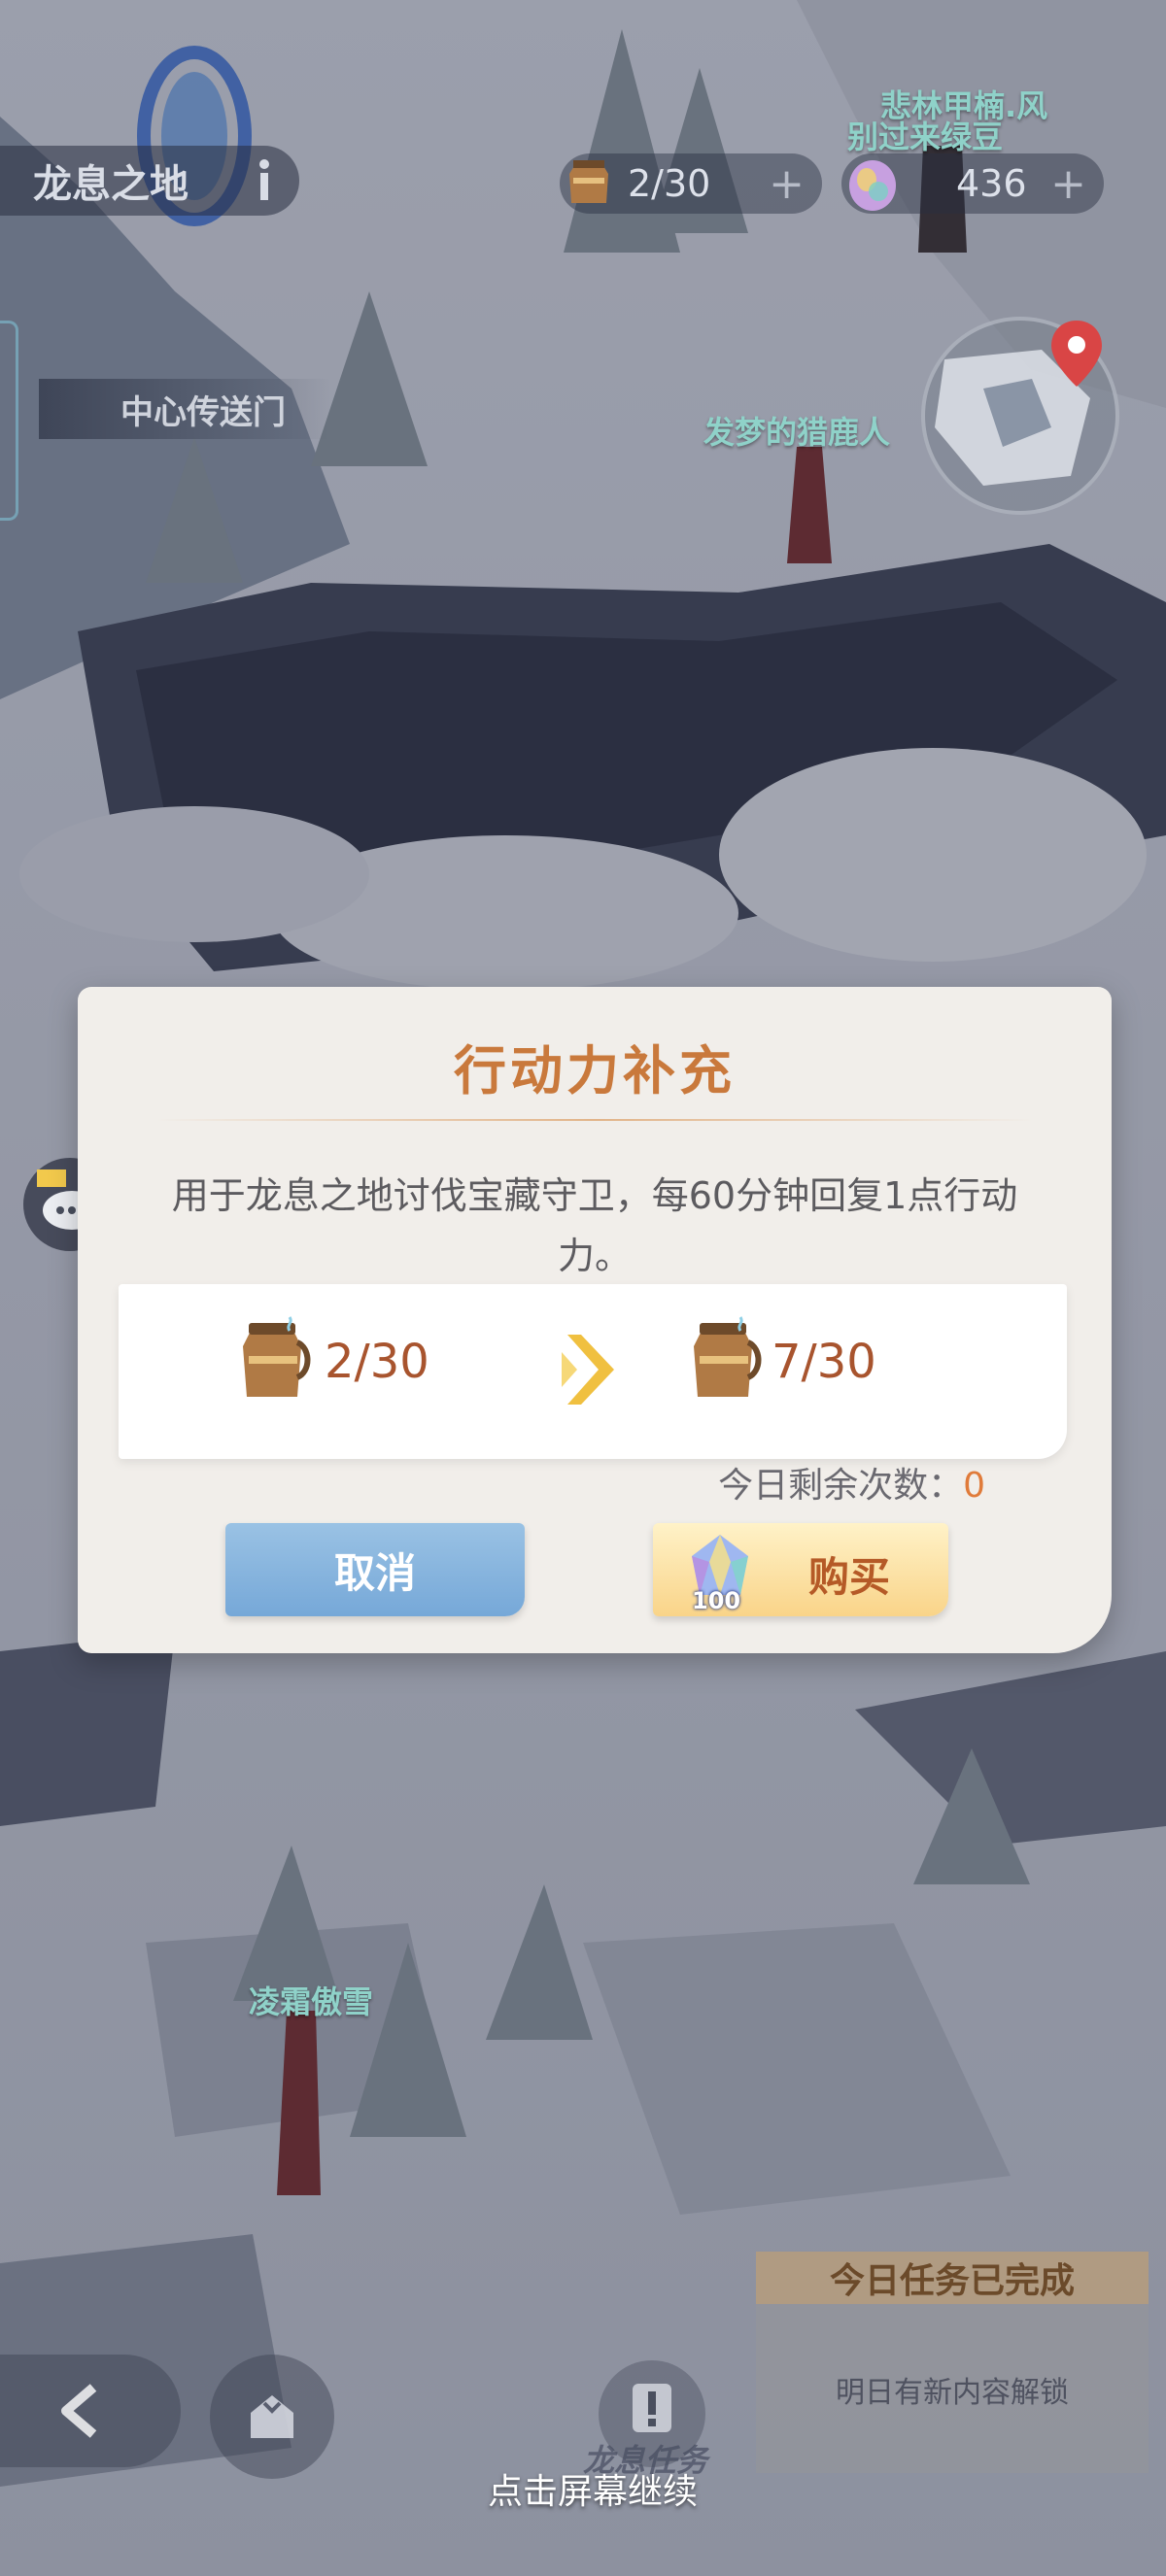 The height and width of the screenshot is (2576, 1166). I want to click on stamina-value: 2/30, so click(669, 183).